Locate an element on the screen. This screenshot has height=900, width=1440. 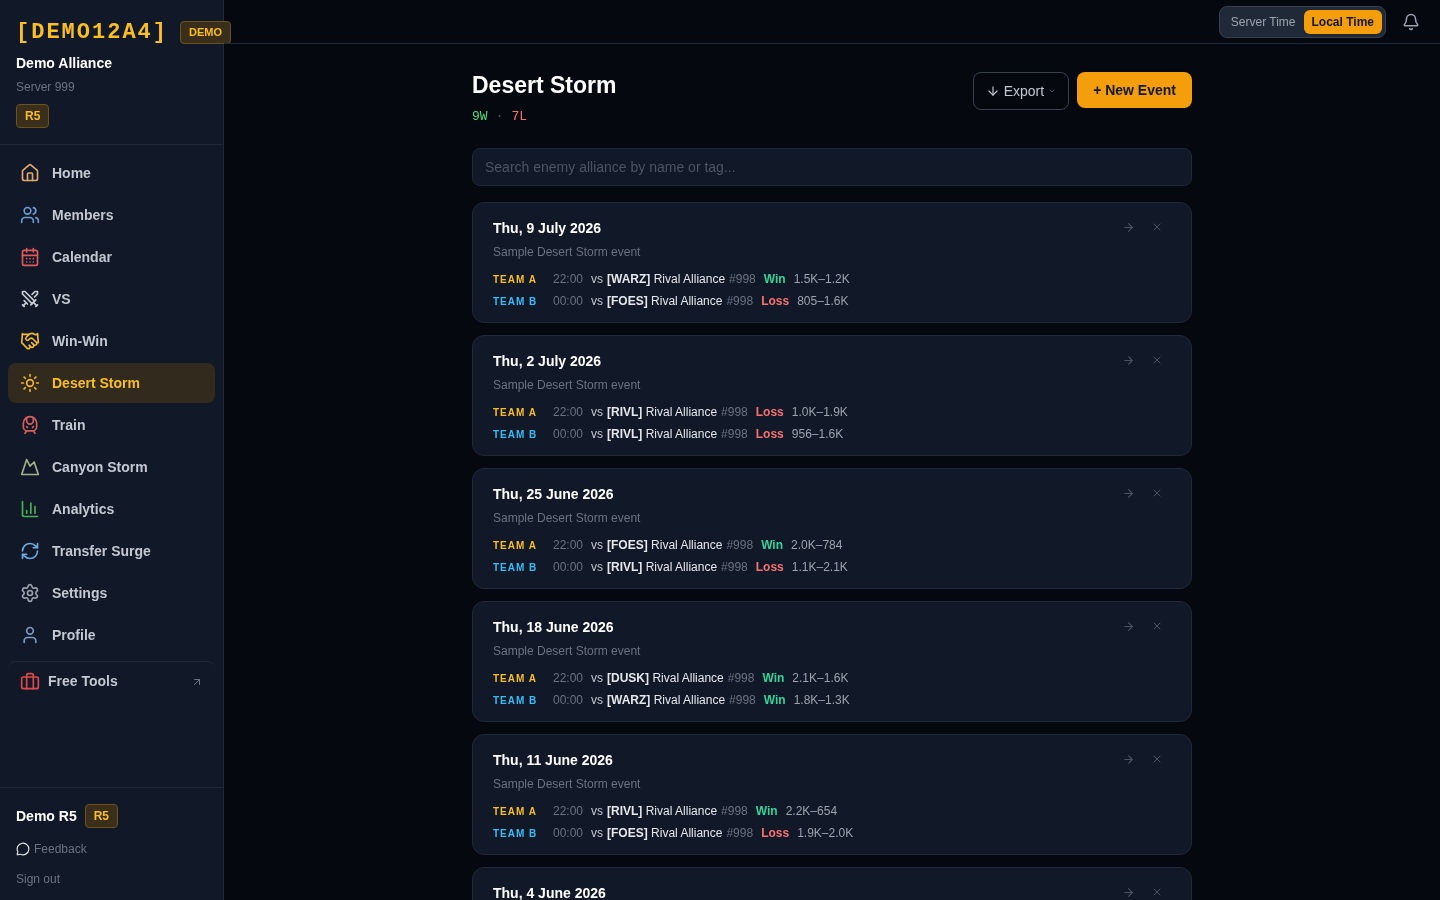
notifications-icon is located at coordinates (1411, 21).